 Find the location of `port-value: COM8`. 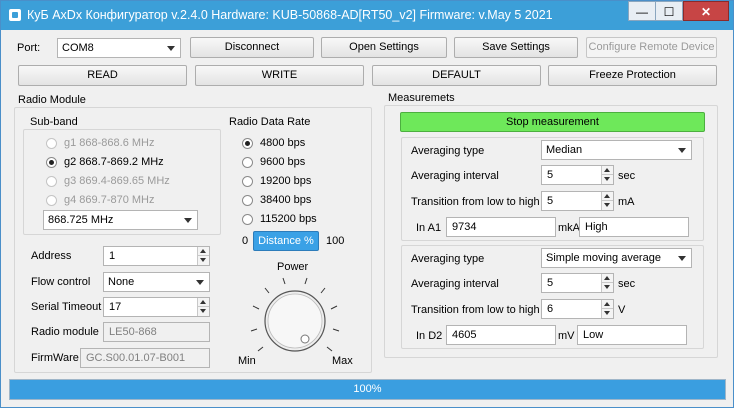

port-value: COM8 is located at coordinates (78, 48).